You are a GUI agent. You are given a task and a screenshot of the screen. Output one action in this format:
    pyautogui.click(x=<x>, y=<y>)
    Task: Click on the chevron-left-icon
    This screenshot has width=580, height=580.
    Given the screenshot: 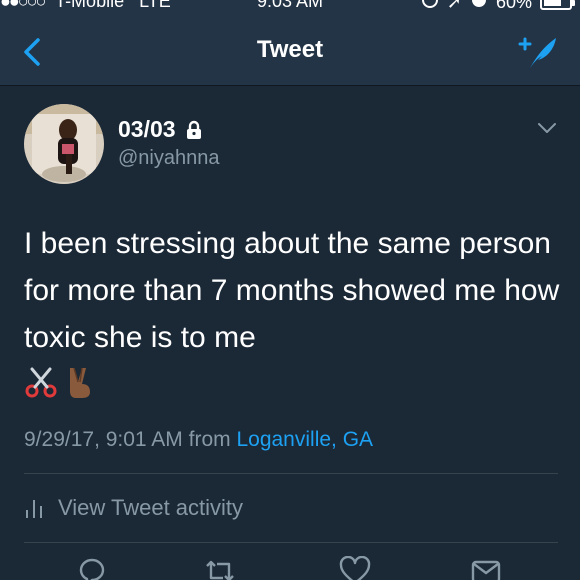 What is the action you would take?
    pyautogui.click(x=32, y=52)
    